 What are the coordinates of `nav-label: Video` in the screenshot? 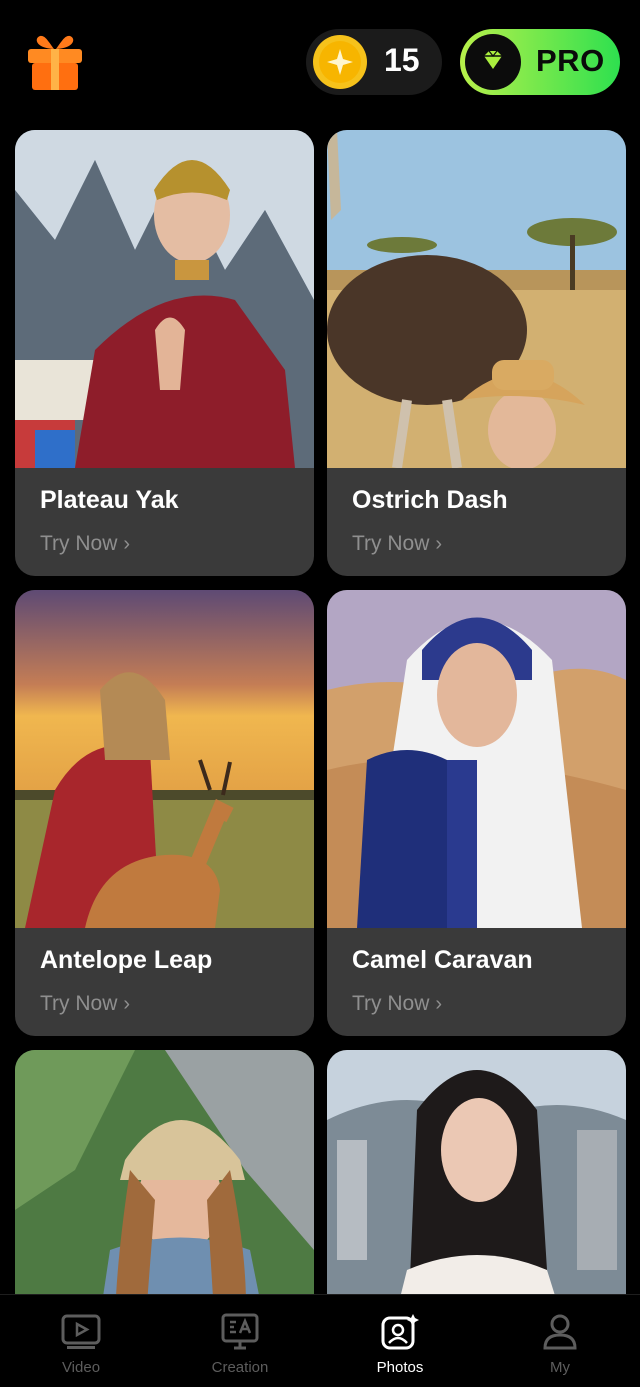 It's located at (81, 1367).